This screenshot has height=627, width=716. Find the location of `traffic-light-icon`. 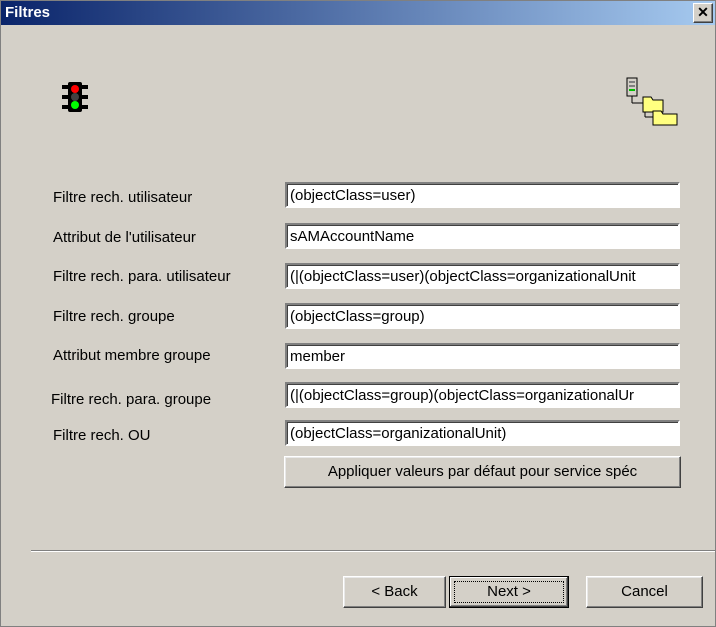

traffic-light-icon is located at coordinates (78, 99).